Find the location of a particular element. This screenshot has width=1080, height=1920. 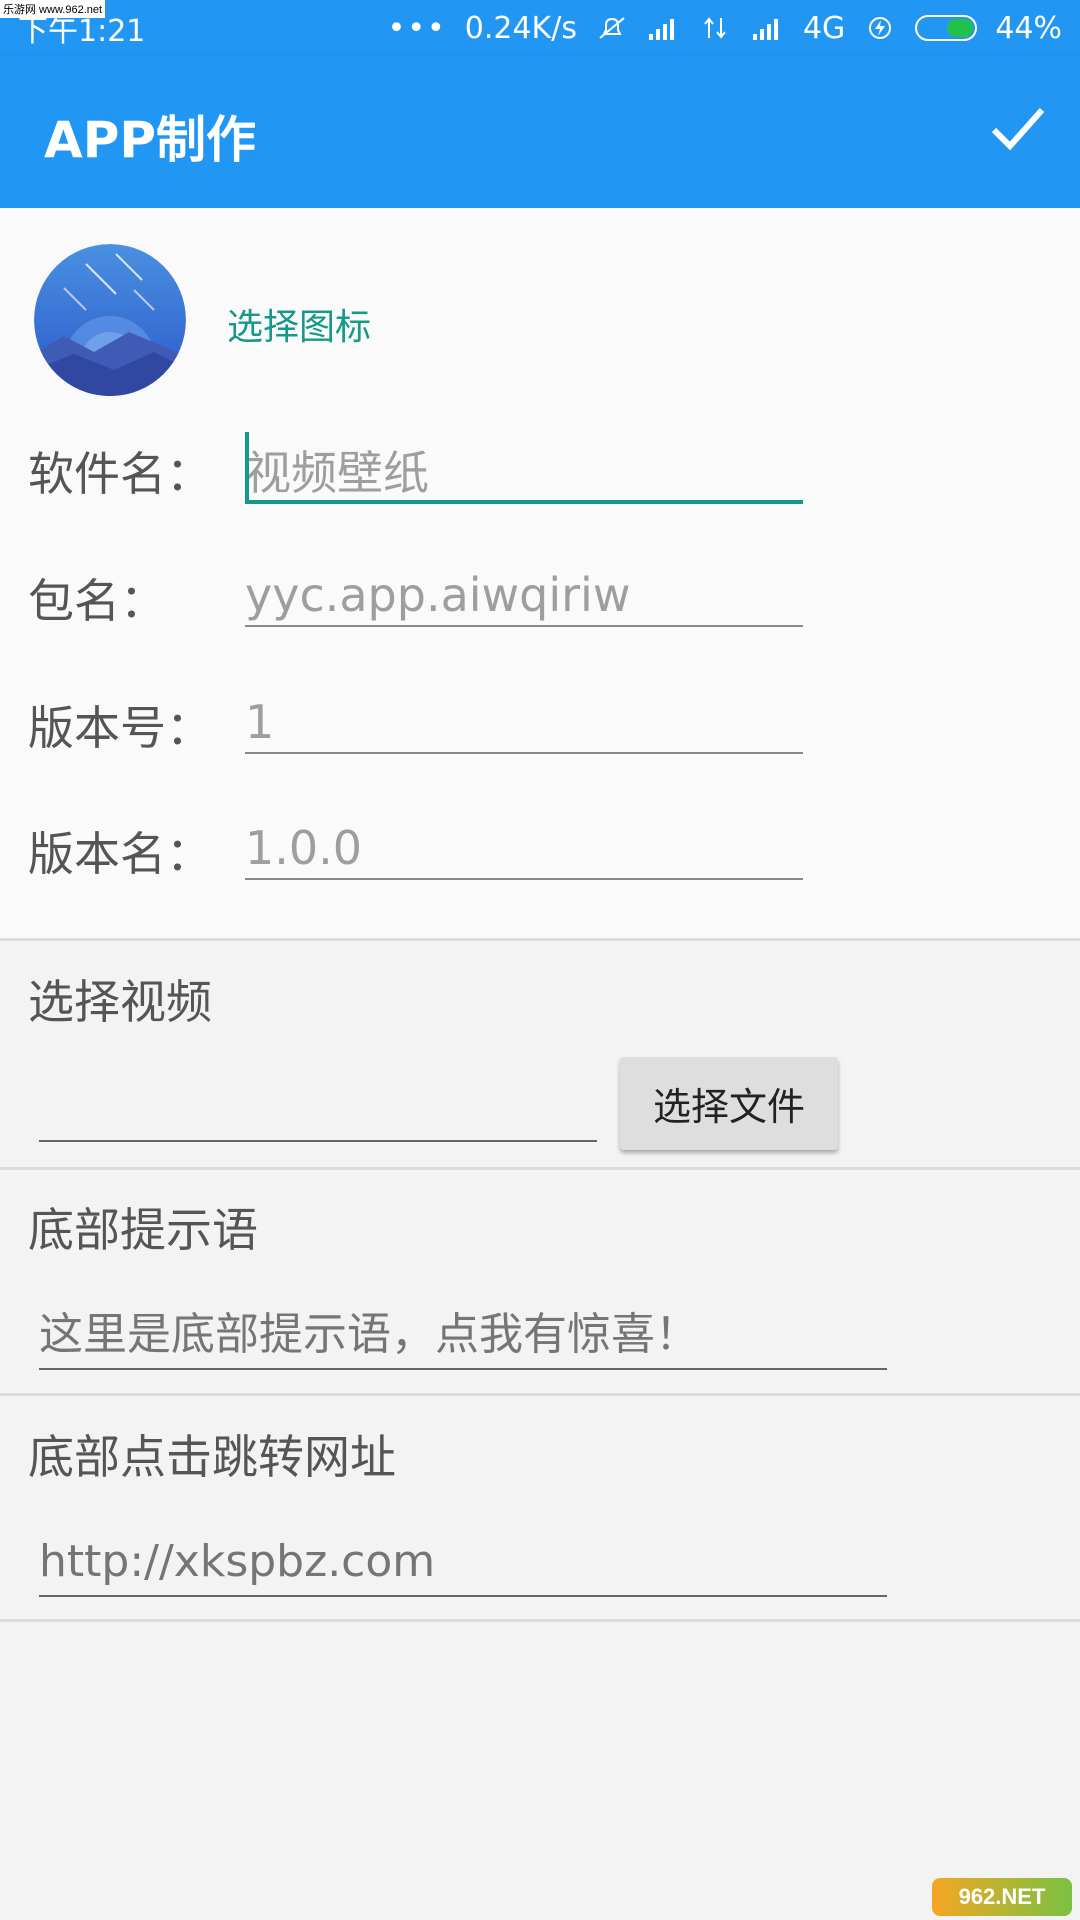

footer-url-title: 底部点击跳转网址 is located at coordinates (212, 1457).